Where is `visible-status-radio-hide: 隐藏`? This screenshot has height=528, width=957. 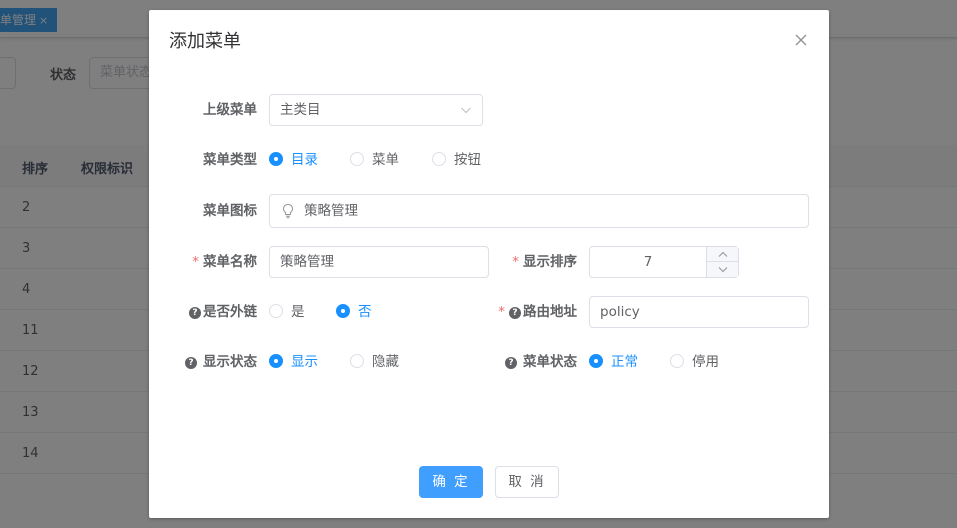 visible-status-radio-hide: 隐藏 is located at coordinates (374, 362).